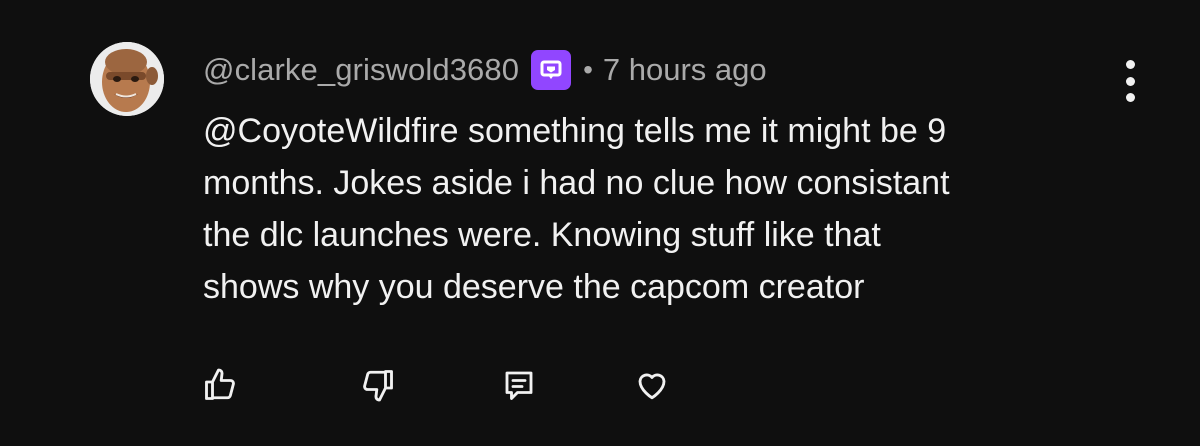 This screenshot has height=446, width=1200. Describe the element at coordinates (685, 70) in the screenshot. I see `comment-timestamp: 7 hours ago` at that location.